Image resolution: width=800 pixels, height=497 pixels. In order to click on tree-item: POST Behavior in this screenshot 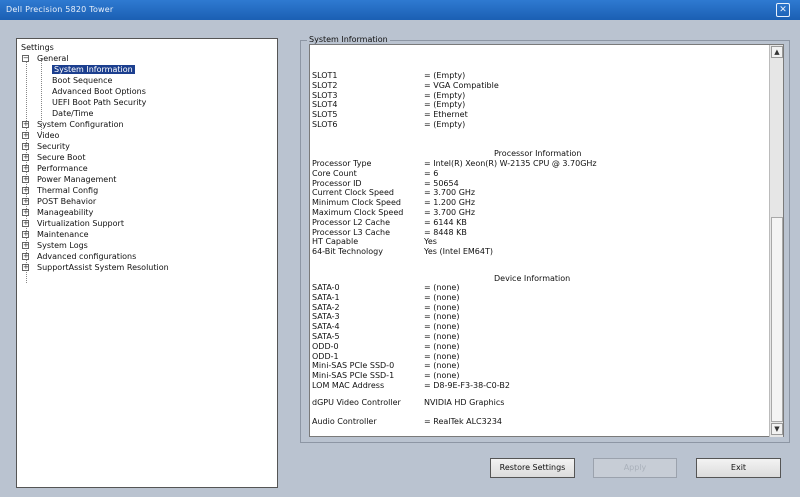, I will do `click(66, 201)`.